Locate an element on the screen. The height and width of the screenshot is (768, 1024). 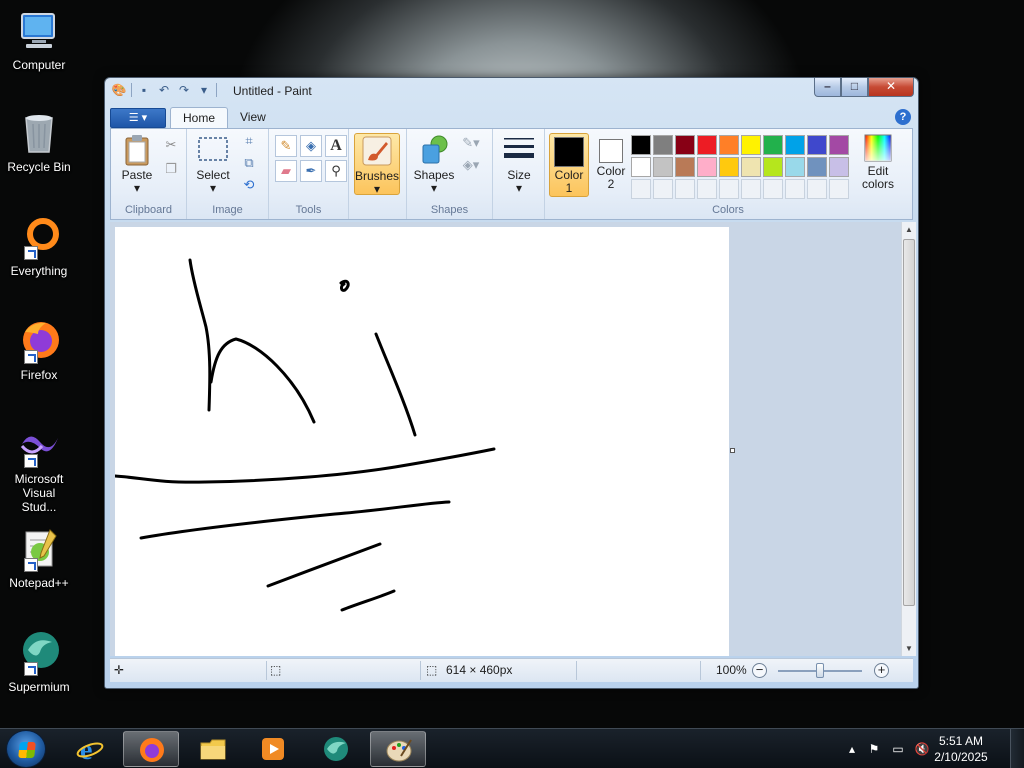
fill-icon: ◈▾ is located at coordinates (471, 165).